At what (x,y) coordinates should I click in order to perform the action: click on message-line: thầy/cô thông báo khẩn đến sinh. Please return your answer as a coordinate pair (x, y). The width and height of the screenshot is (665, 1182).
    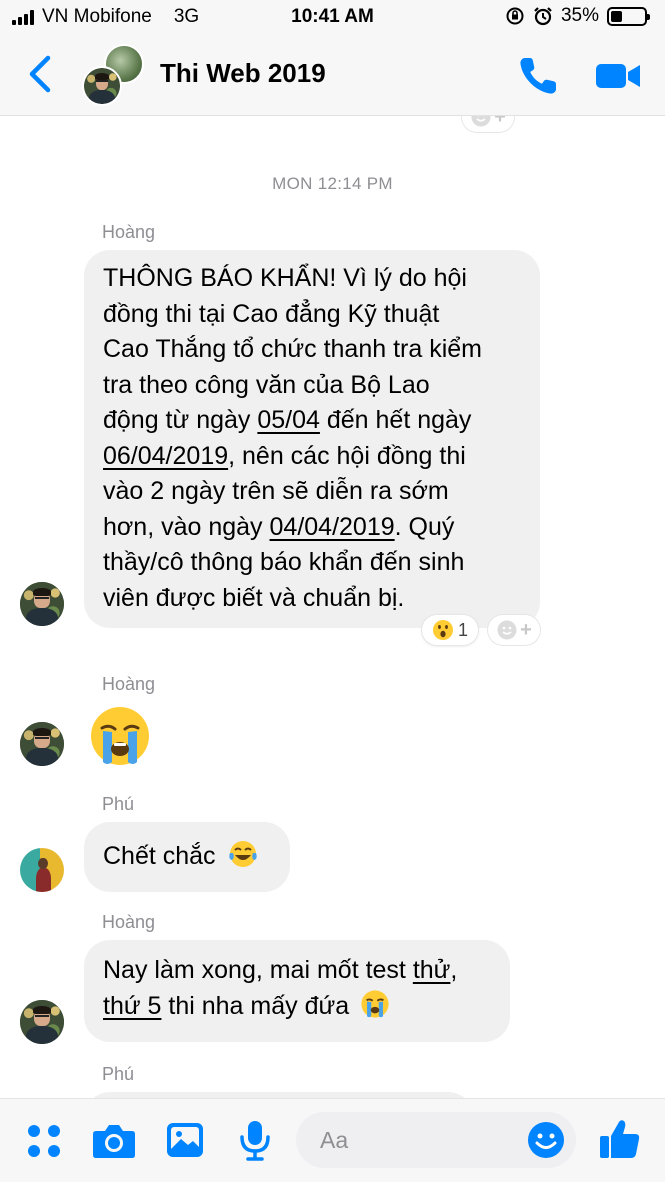
    Looking at the image, I should click on (284, 562).